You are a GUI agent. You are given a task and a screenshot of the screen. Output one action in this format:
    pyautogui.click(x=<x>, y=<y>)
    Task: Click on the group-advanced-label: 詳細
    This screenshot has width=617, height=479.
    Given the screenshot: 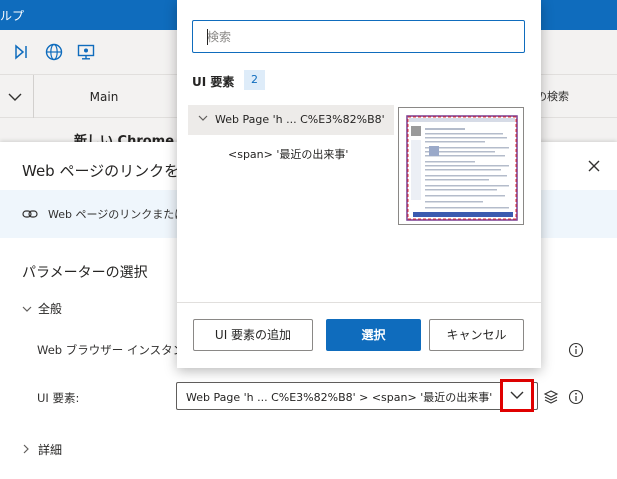 What is the action you would take?
    pyautogui.click(x=50, y=450)
    